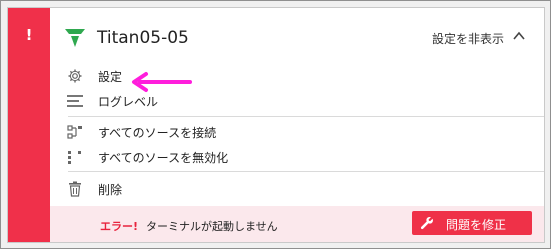 This screenshot has width=551, height=249. What do you see at coordinates (75, 189) in the screenshot?
I see `trash-icon` at bounding box center [75, 189].